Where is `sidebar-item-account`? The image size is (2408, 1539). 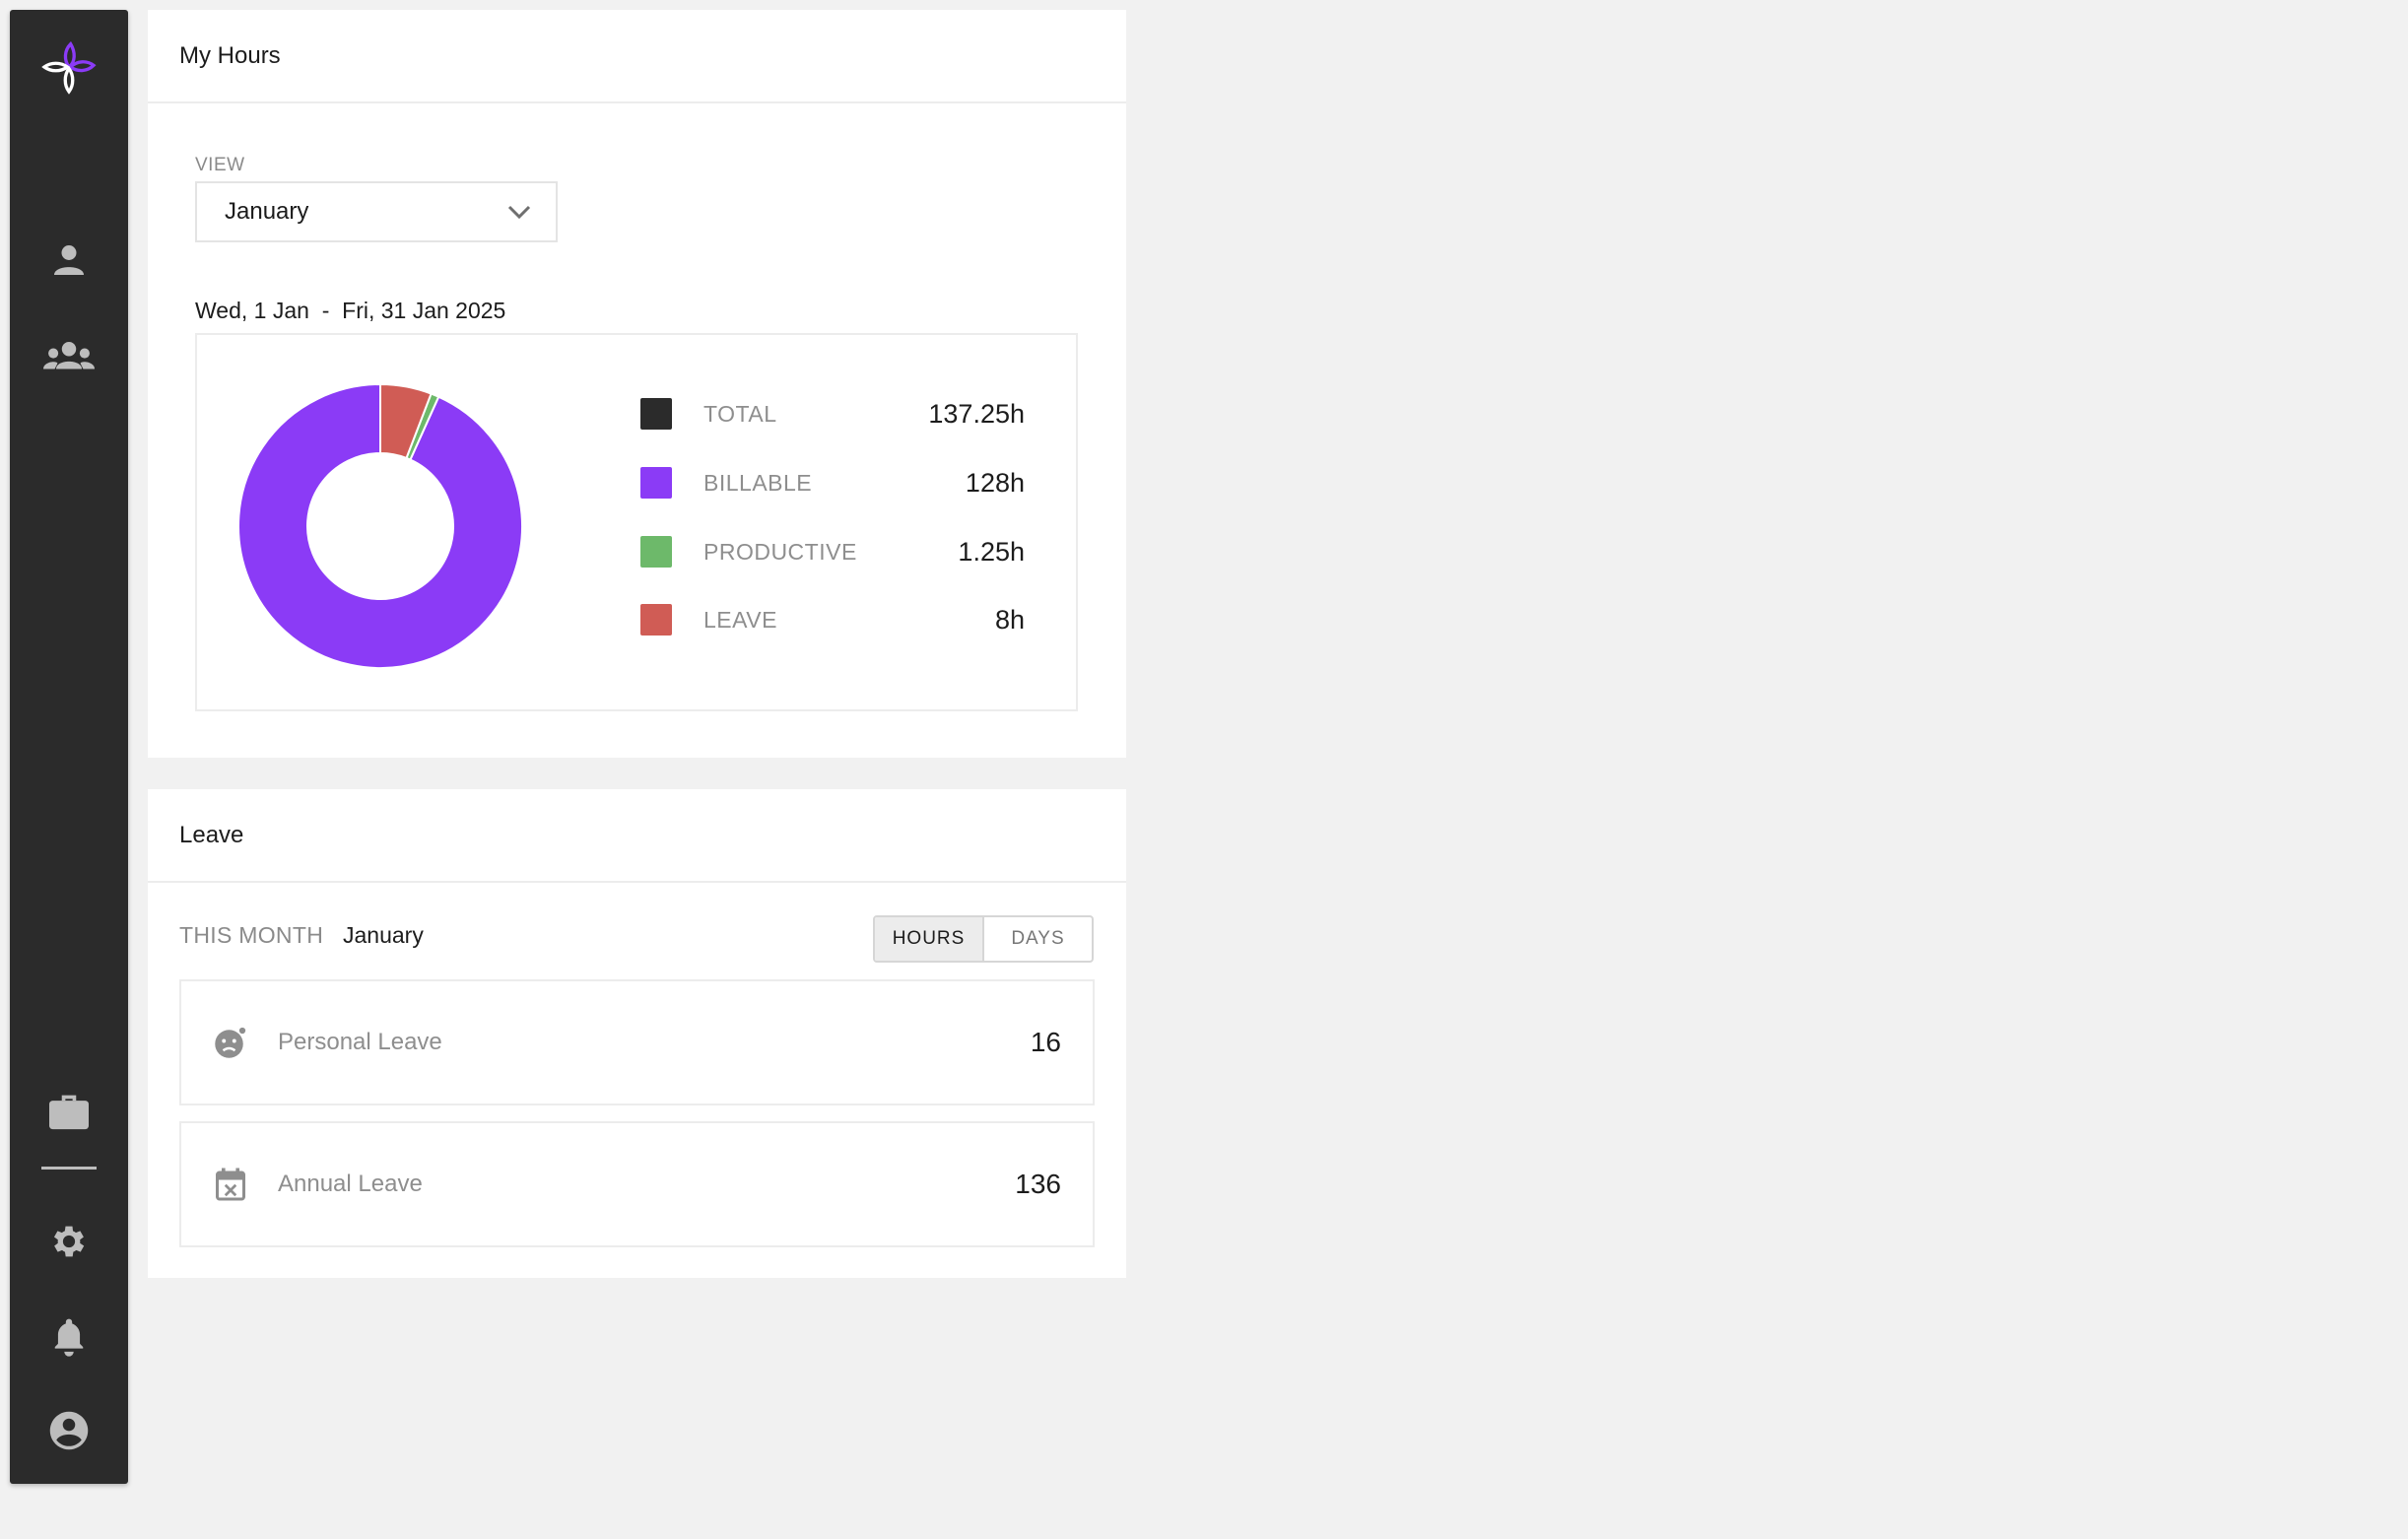 sidebar-item-account is located at coordinates (69, 1430).